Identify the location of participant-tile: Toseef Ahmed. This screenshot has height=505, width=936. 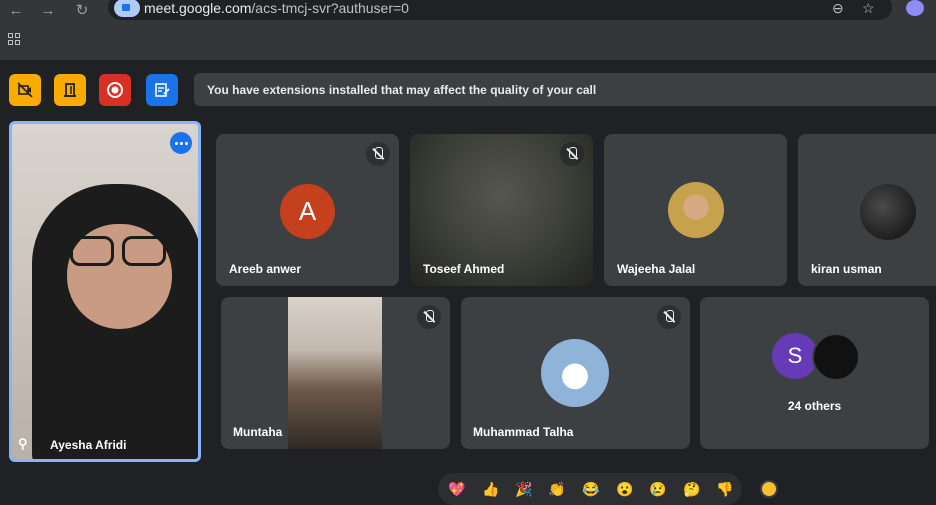
(501, 210).